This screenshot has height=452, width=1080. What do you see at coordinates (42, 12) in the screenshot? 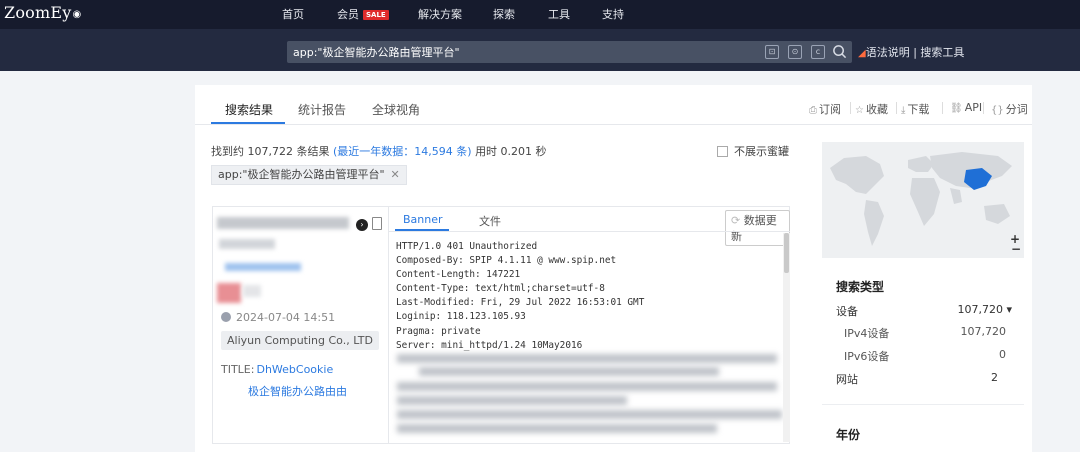
I see `logo: ZoomEy◉` at bounding box center [42, 12].